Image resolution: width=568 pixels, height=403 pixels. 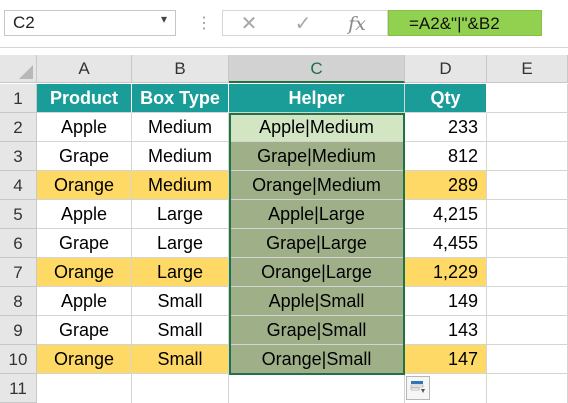 I want to click on row-header-4: 4, so click(x=18, y=185).